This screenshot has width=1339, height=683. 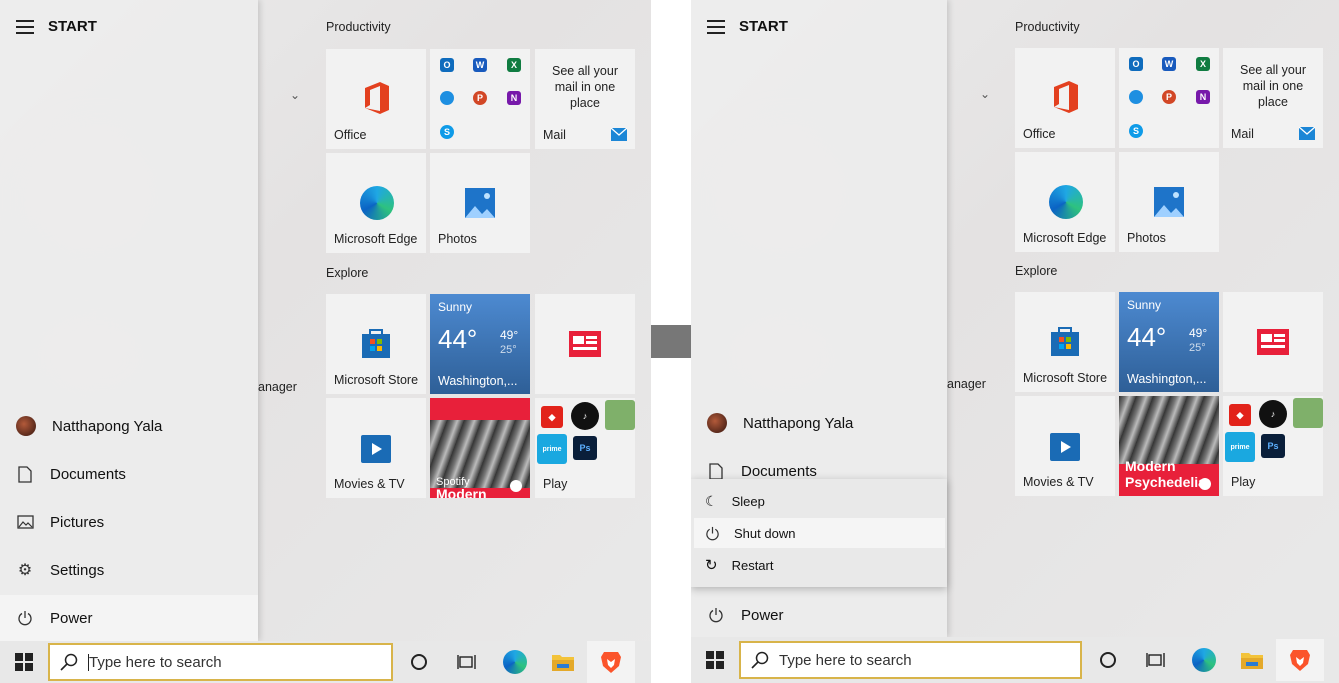 I want to click on onenote-icon: N, so click(x=514, y=98).